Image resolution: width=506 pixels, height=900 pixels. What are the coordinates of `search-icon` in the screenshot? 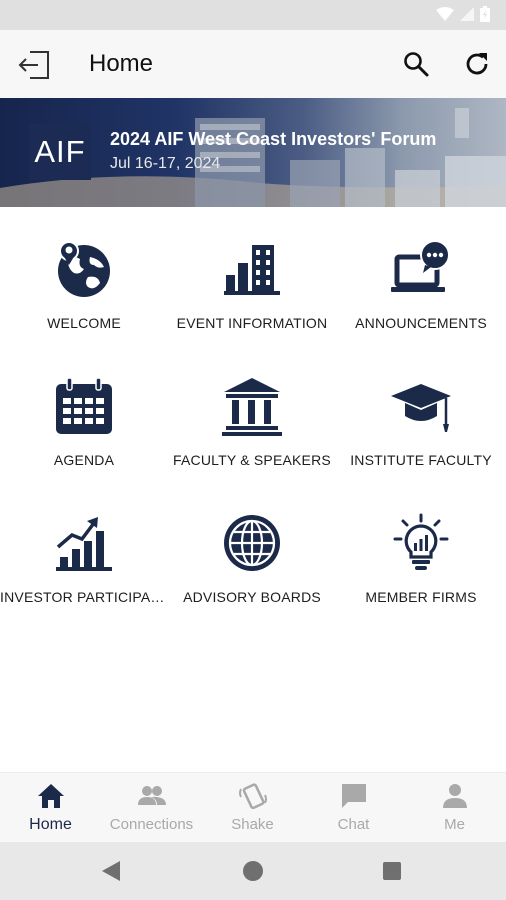 It's located at (416, 64).